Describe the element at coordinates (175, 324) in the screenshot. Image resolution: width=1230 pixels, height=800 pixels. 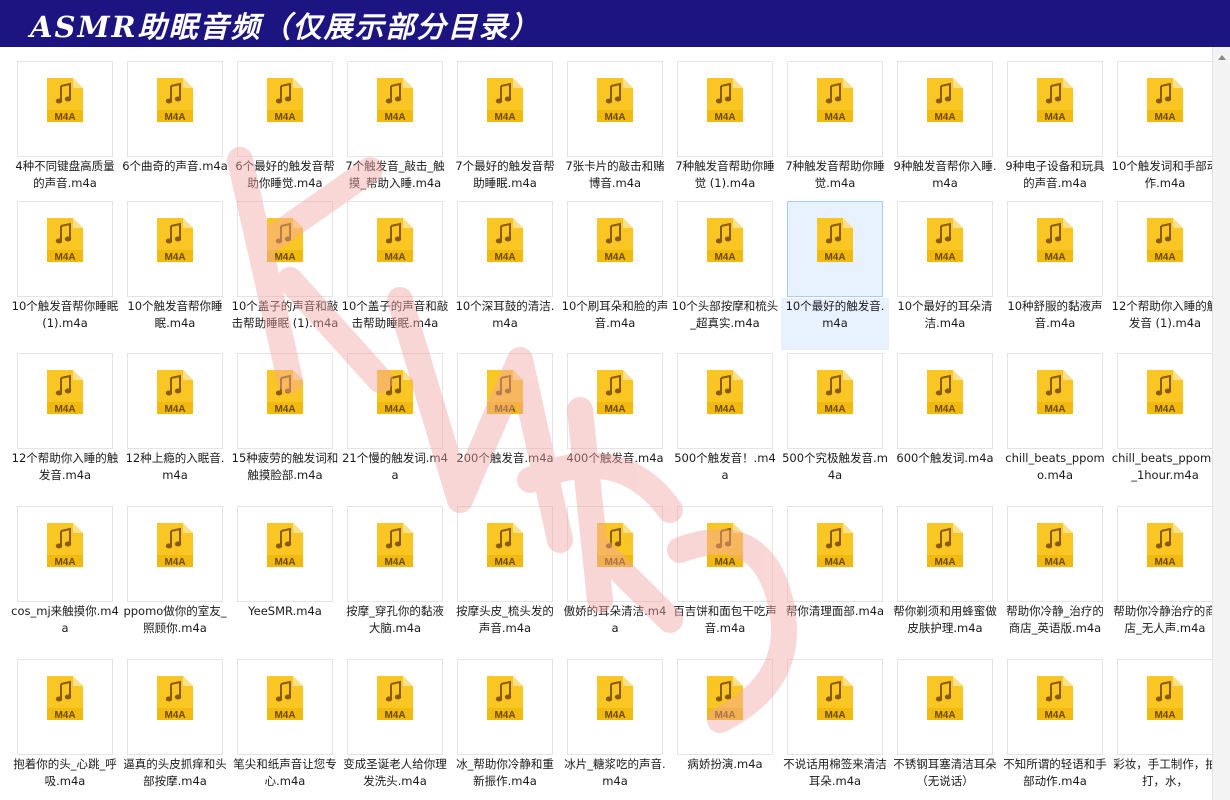
I see `file-name: 10个触发音帮你睡眠.m4a` at that location.